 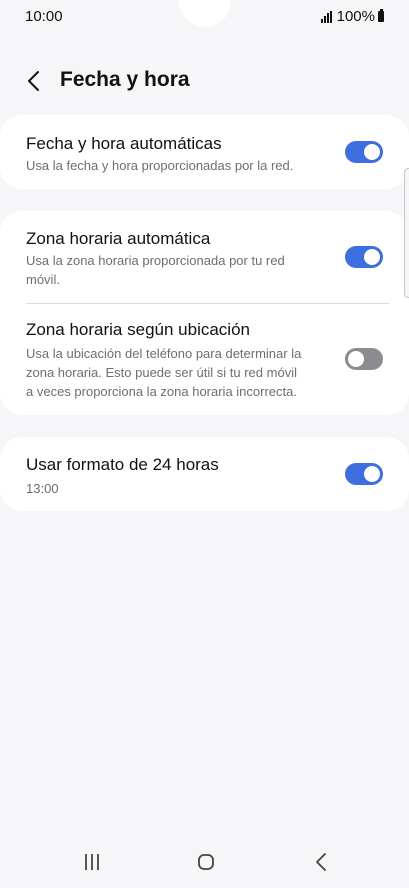 I want to click on status-time: 10:00, so click(x=44, y=16).